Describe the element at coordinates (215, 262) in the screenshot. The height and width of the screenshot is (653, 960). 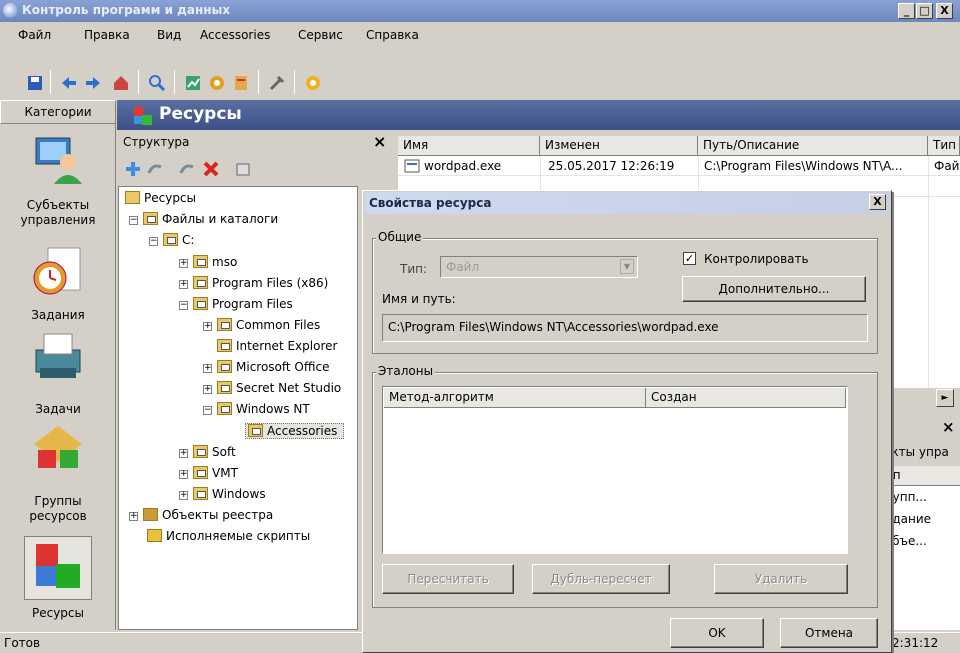
I see `tree-node-mso: mso` at that location.